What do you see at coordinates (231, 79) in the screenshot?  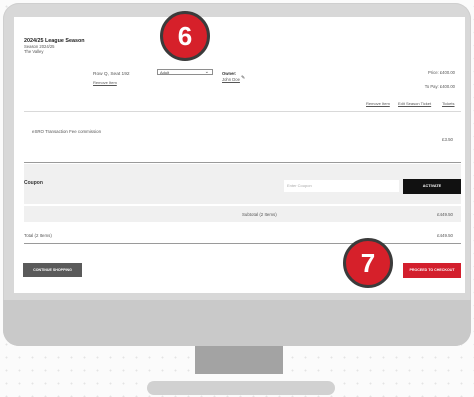 I see `owner-name-link: John Doe` at bounding box center [231, 79].